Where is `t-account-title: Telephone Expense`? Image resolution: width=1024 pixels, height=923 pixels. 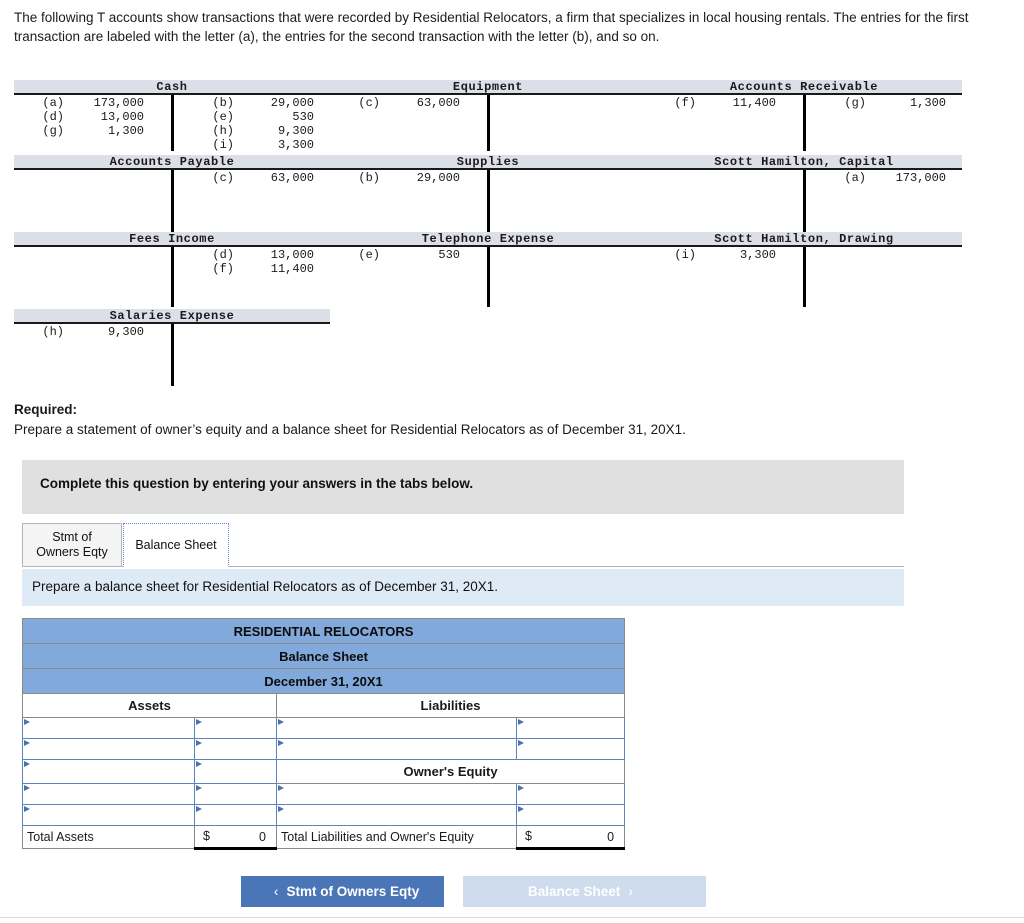
t-account-title: Telephone Expense is located at coordinates (488, 239).